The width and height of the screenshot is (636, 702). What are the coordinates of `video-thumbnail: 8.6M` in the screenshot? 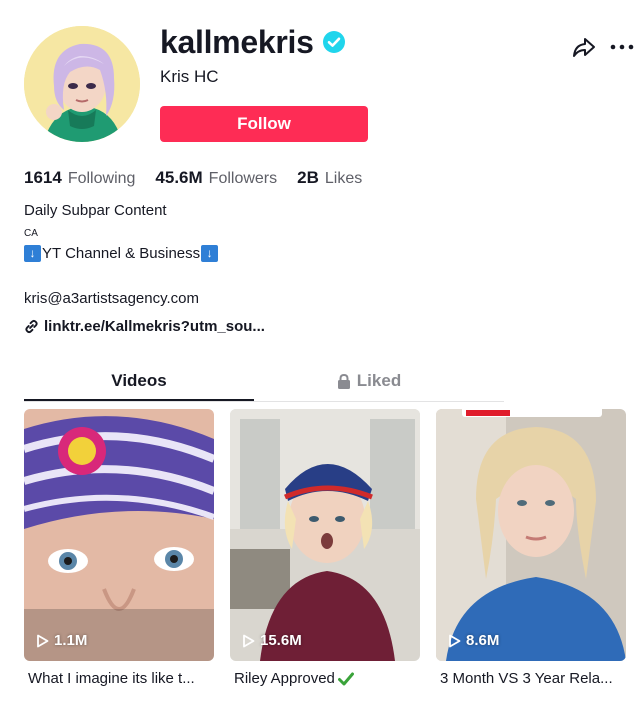 It's located at (531, 535).